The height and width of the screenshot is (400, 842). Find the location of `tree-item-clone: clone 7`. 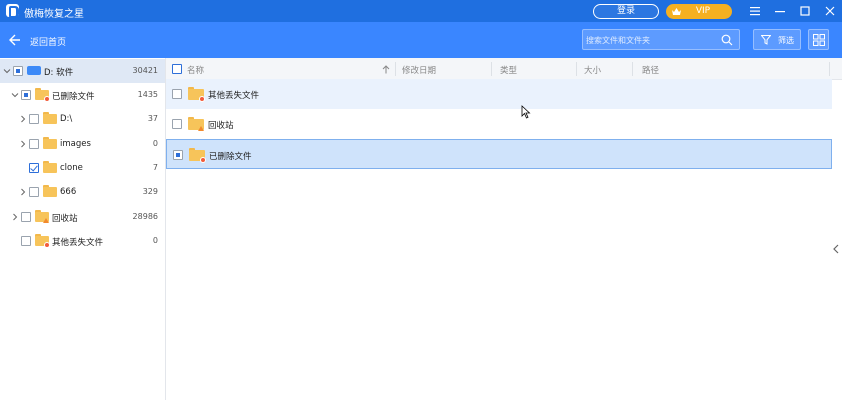

tree-item-clone: clone 7 is located at coordinates (82, 168).